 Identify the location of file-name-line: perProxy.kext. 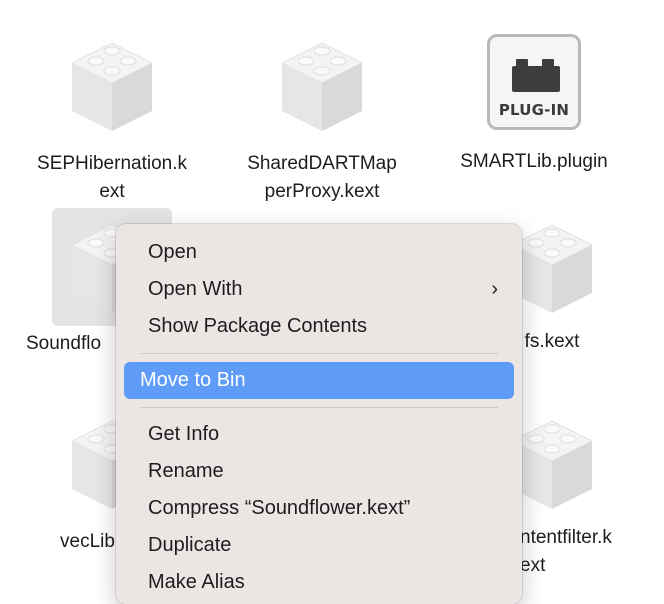
(322, 191).